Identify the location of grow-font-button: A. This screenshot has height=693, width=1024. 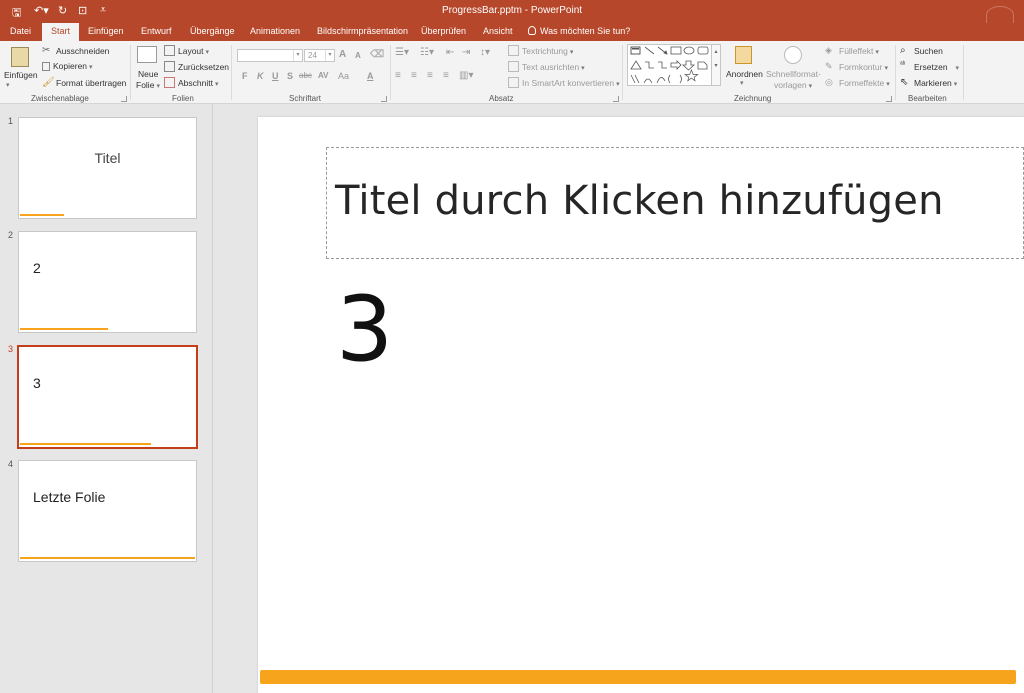
(342, 54).